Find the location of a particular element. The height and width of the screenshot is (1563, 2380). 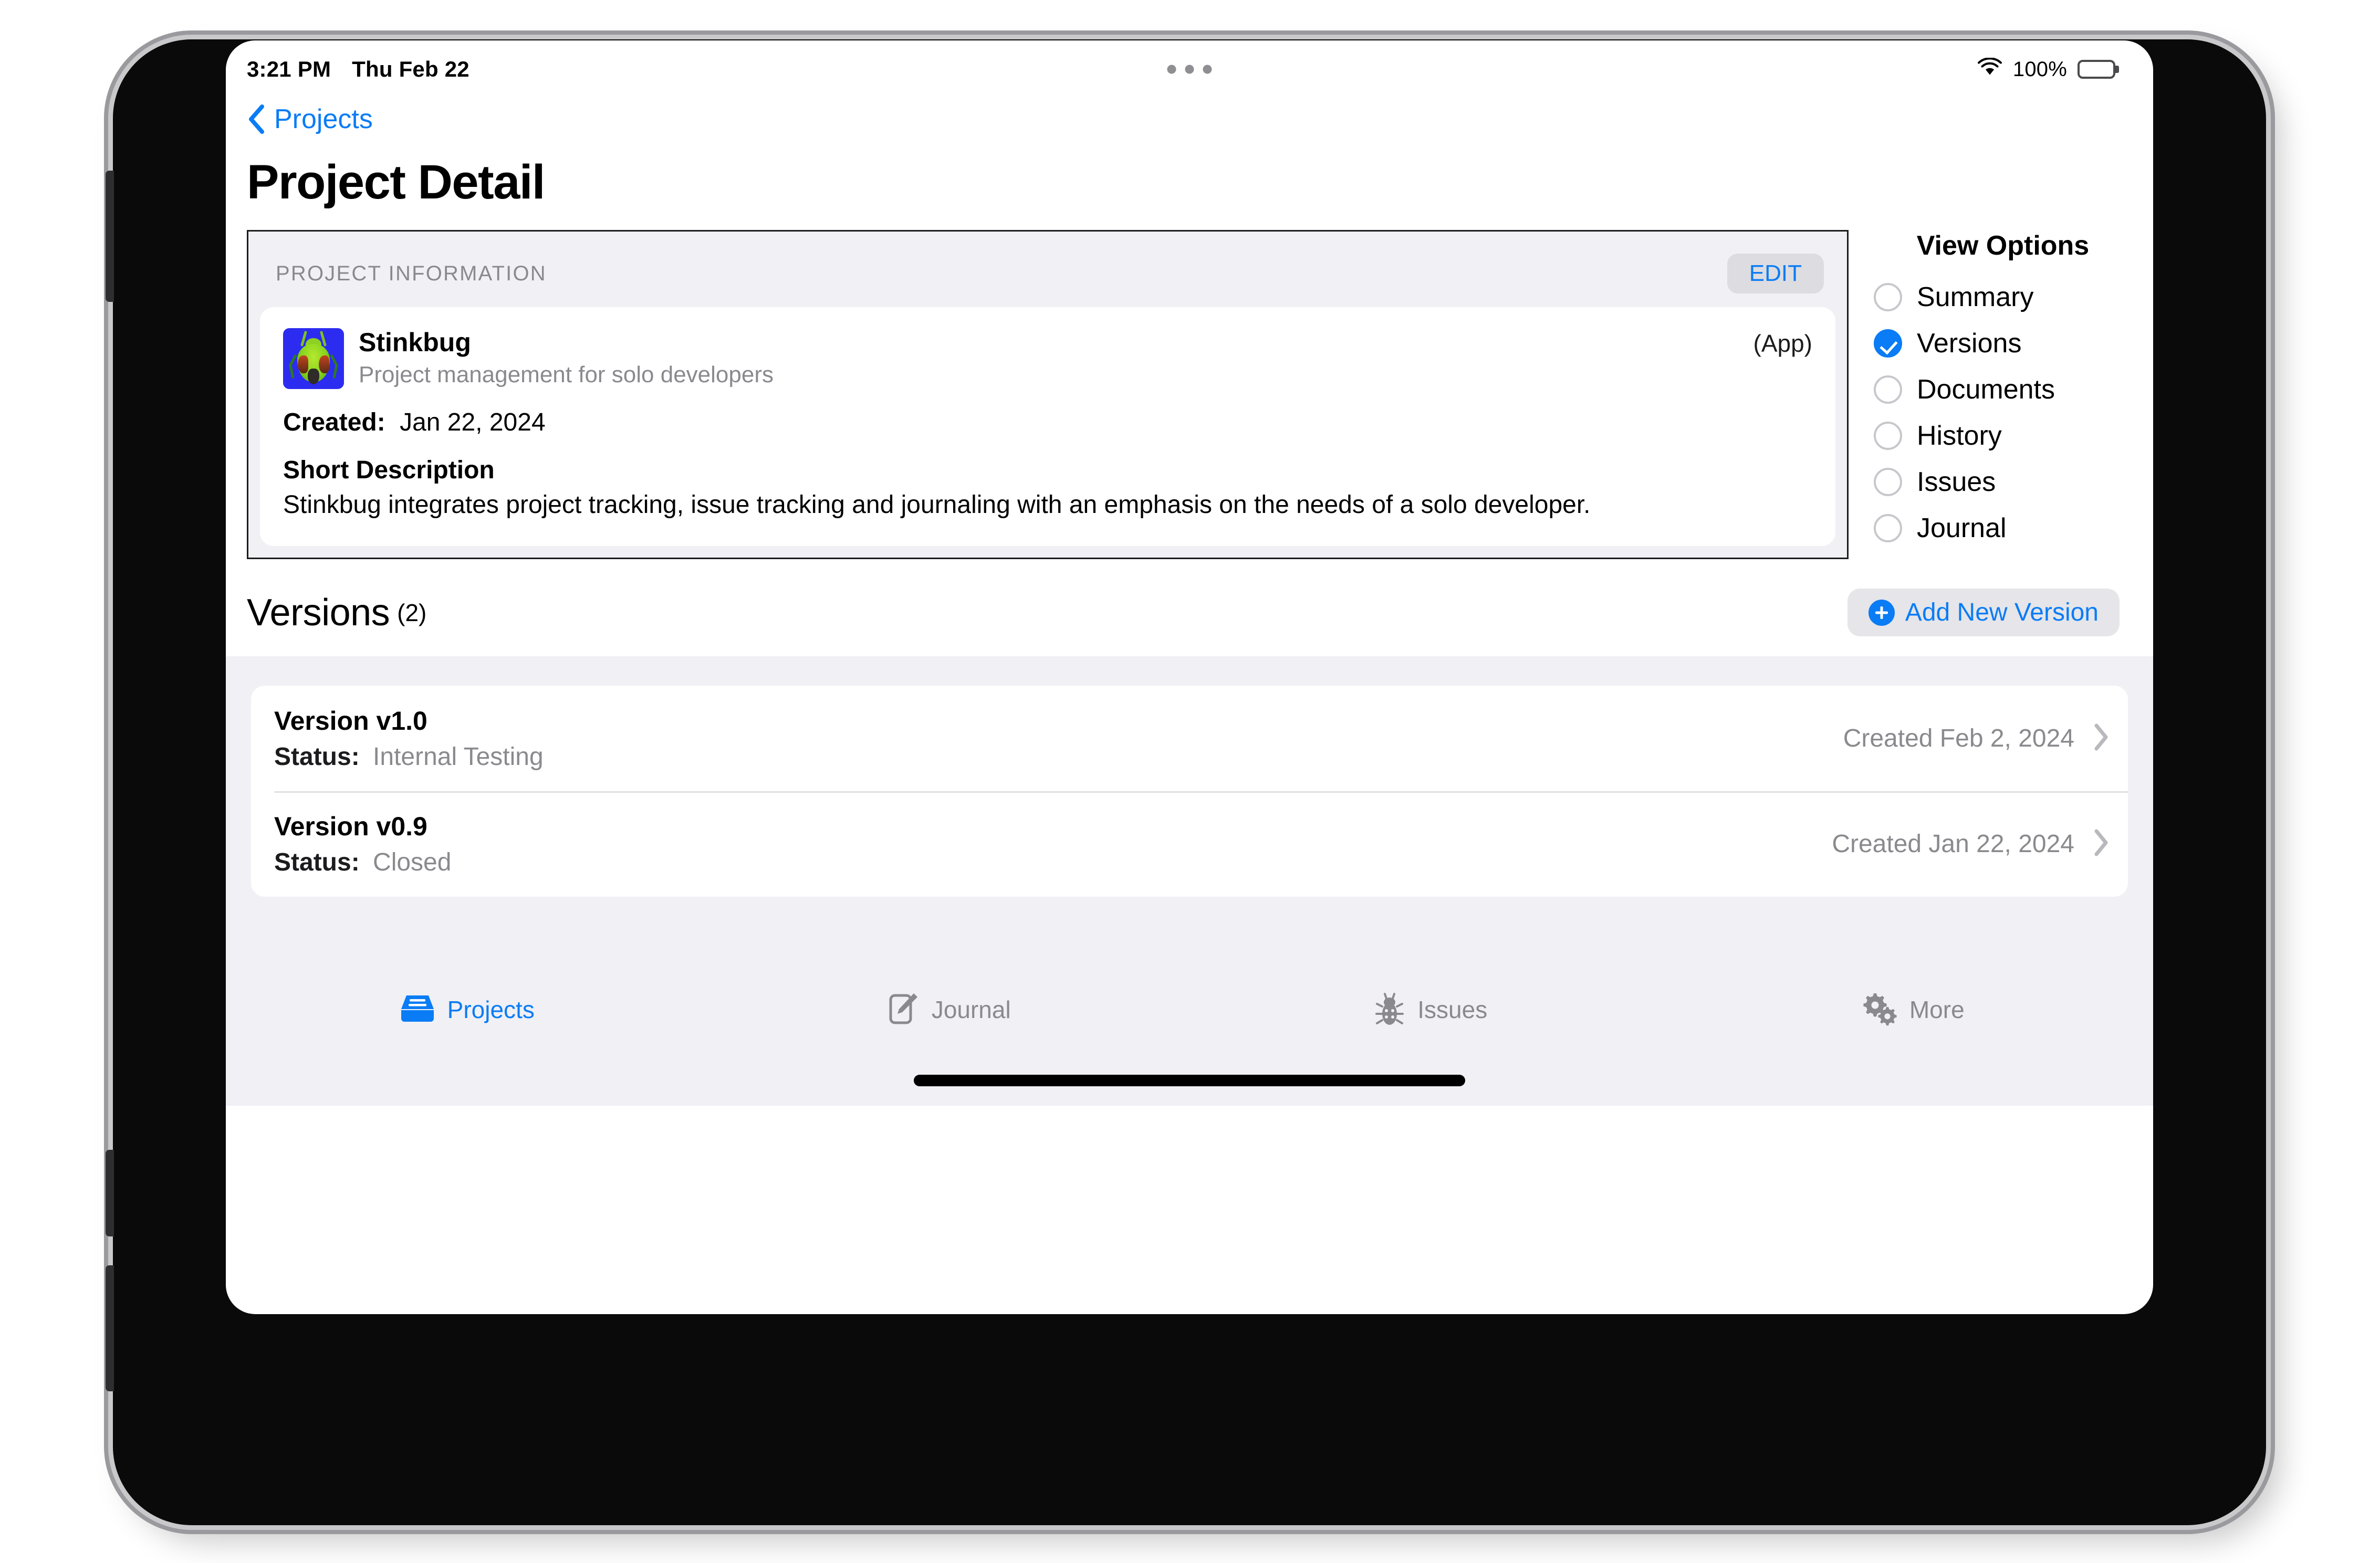

view-option-label: Journal is located at coordinates (1962, 528).